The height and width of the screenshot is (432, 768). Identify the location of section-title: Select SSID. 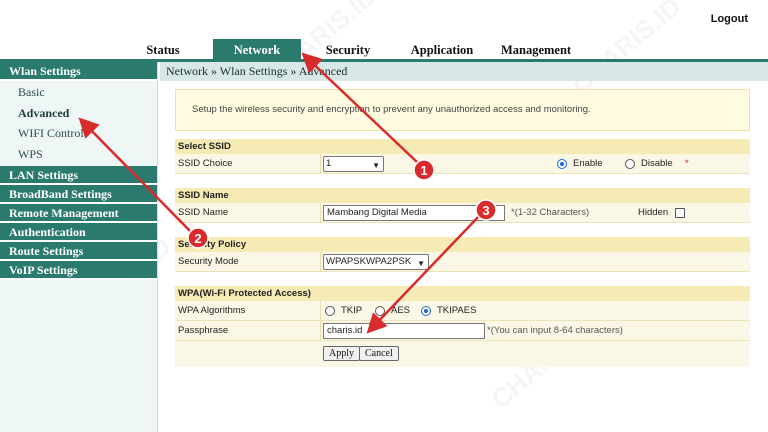
(462, 146).